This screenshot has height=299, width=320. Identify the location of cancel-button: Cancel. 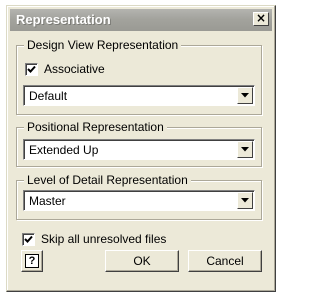
(225, 261).